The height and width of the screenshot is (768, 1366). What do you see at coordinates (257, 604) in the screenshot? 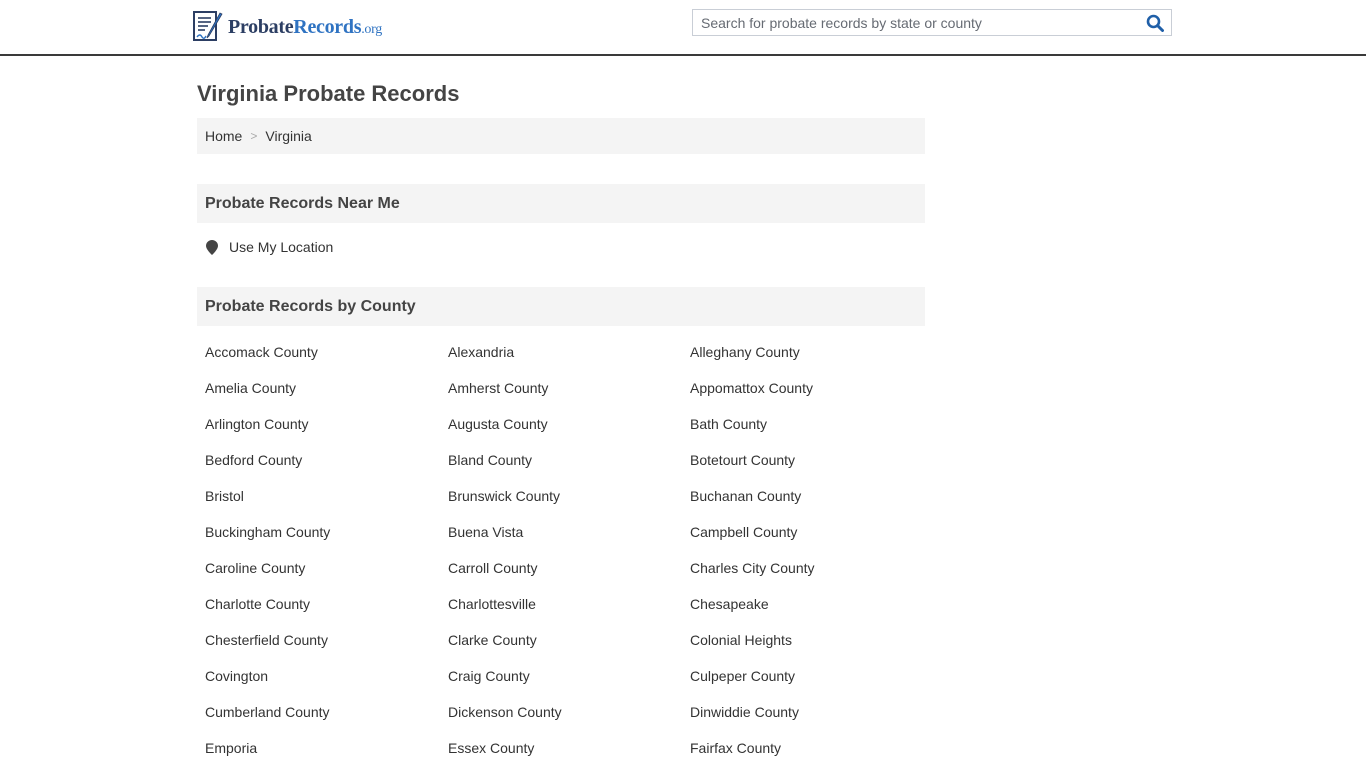
I see `county-link: Charlotte County` at bounding box center [257, 604].